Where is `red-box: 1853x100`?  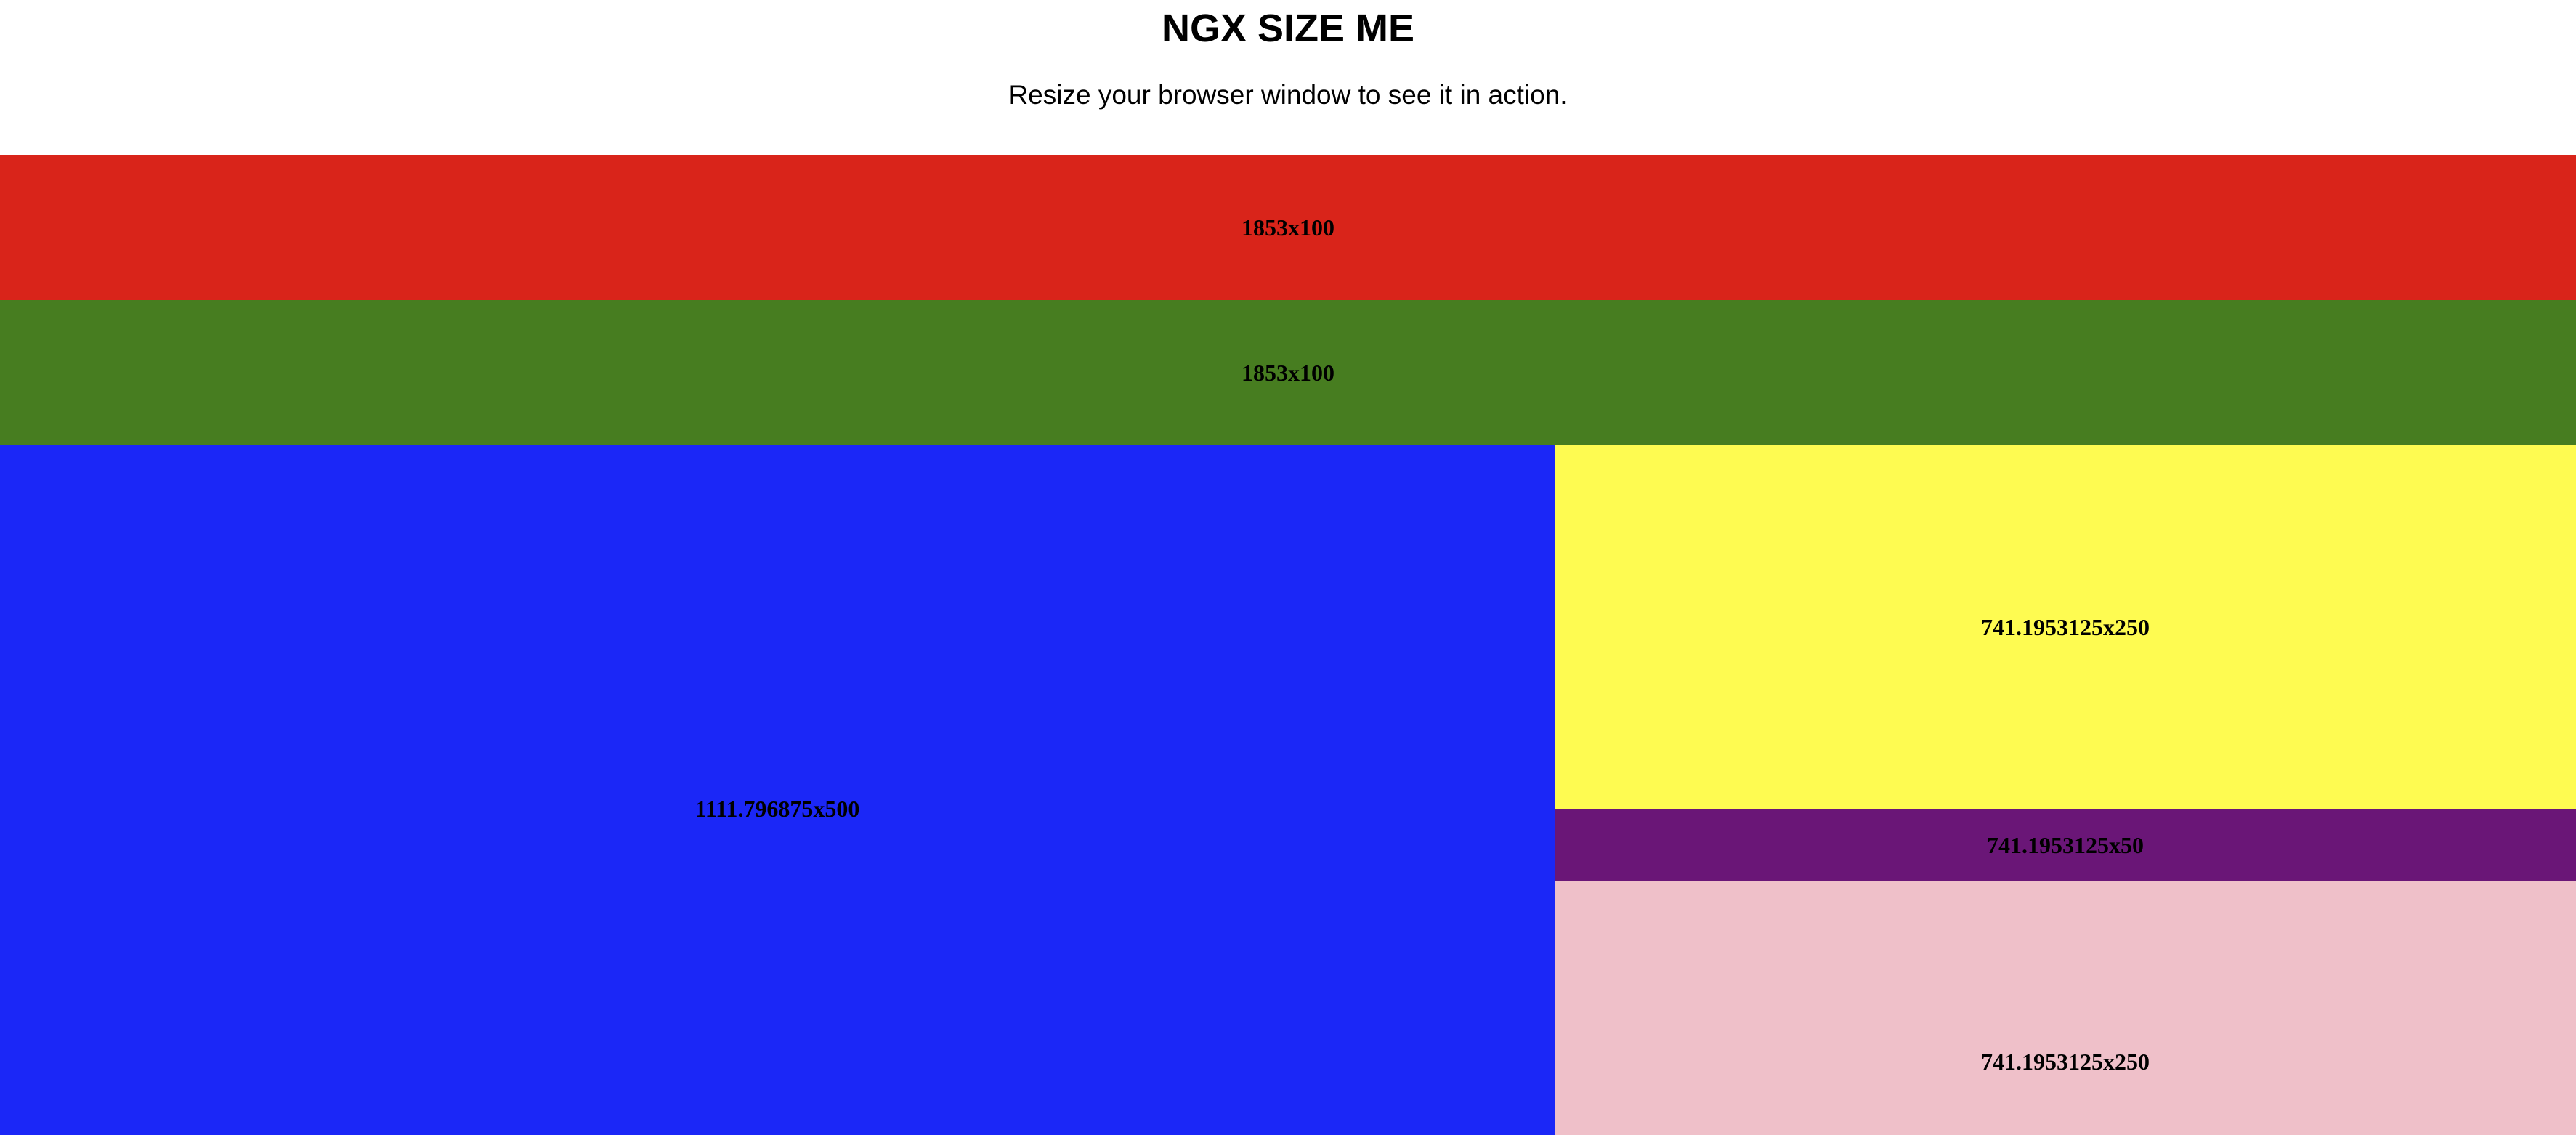
red-box: 1853x100 is located at coordinates (1288, 227).